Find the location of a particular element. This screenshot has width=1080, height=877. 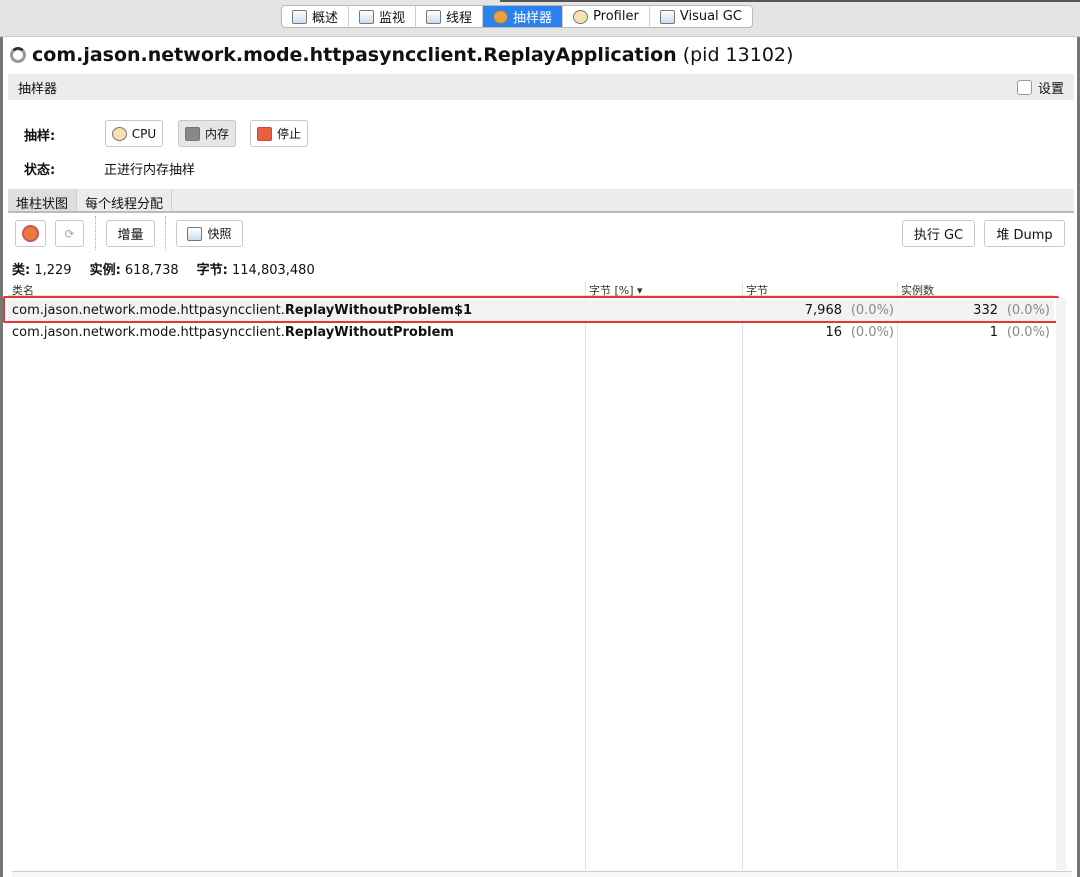

status-value: 正进行内存抽样 is located at coordinates (150, 170).